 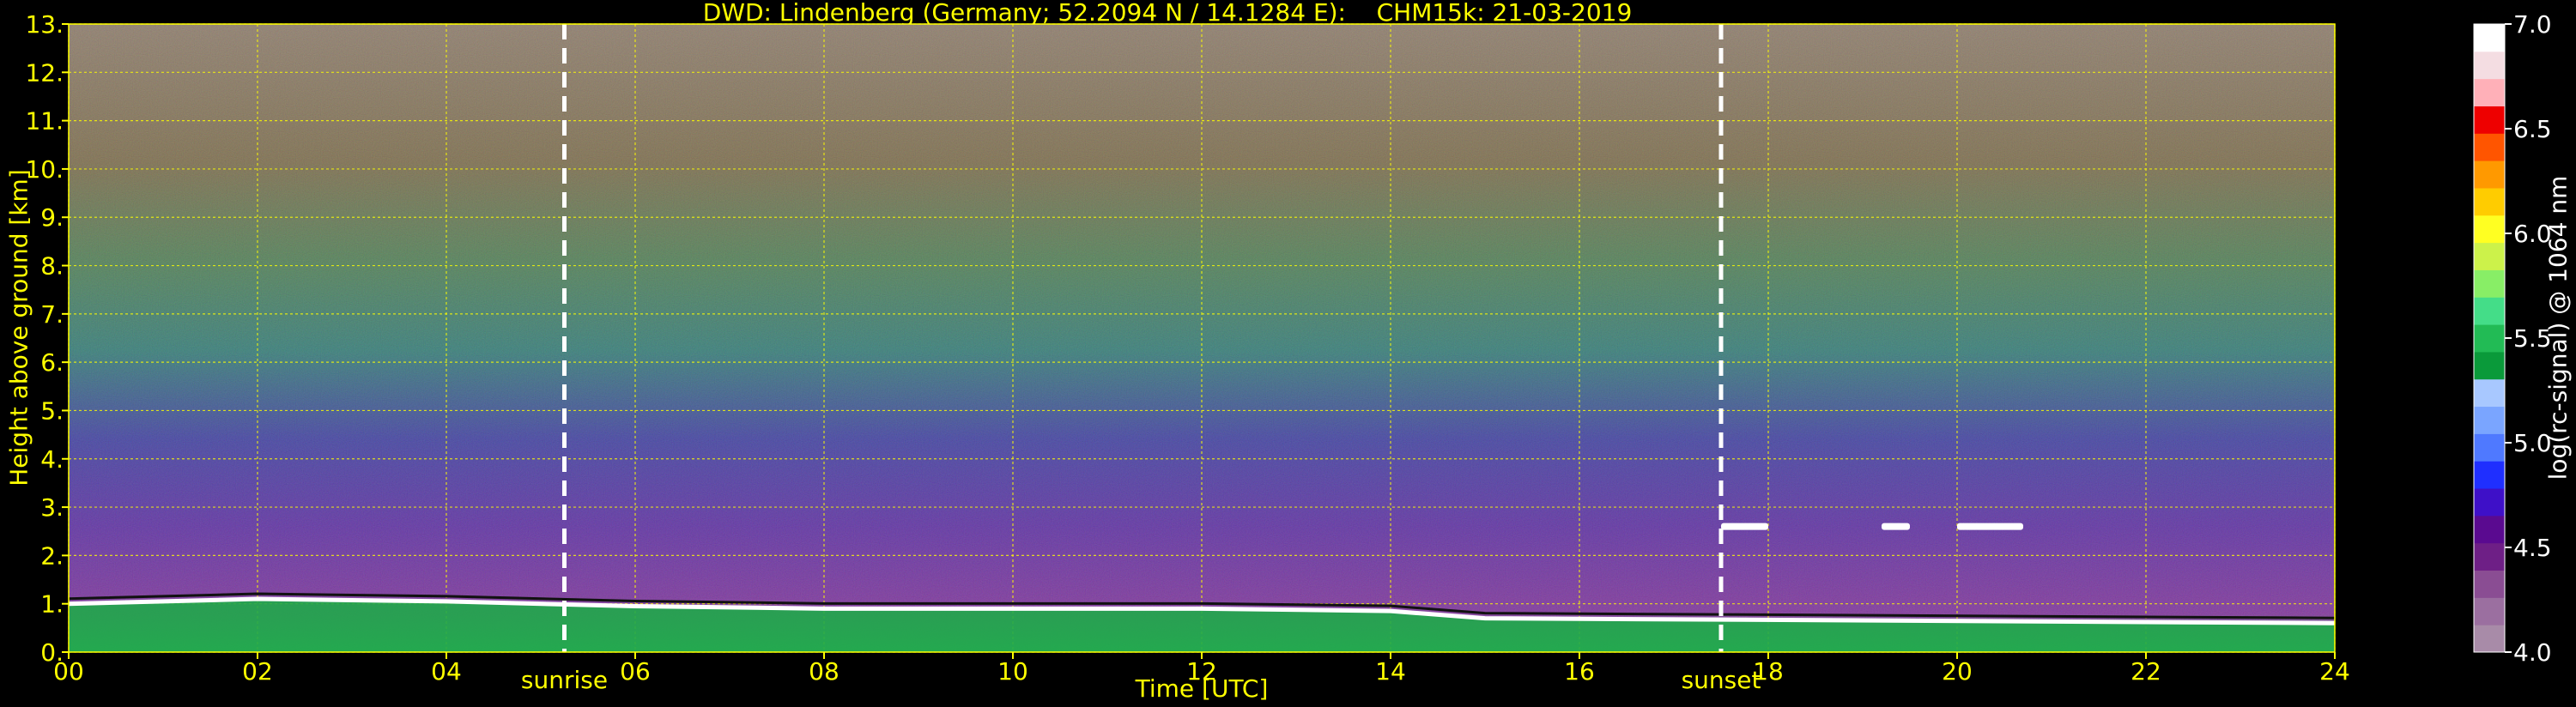 What do you see at coordinates (2532, 653) in the screenshot?
I see `colorbar-tick-label: 4.0` at bounding box center [2532, 653].